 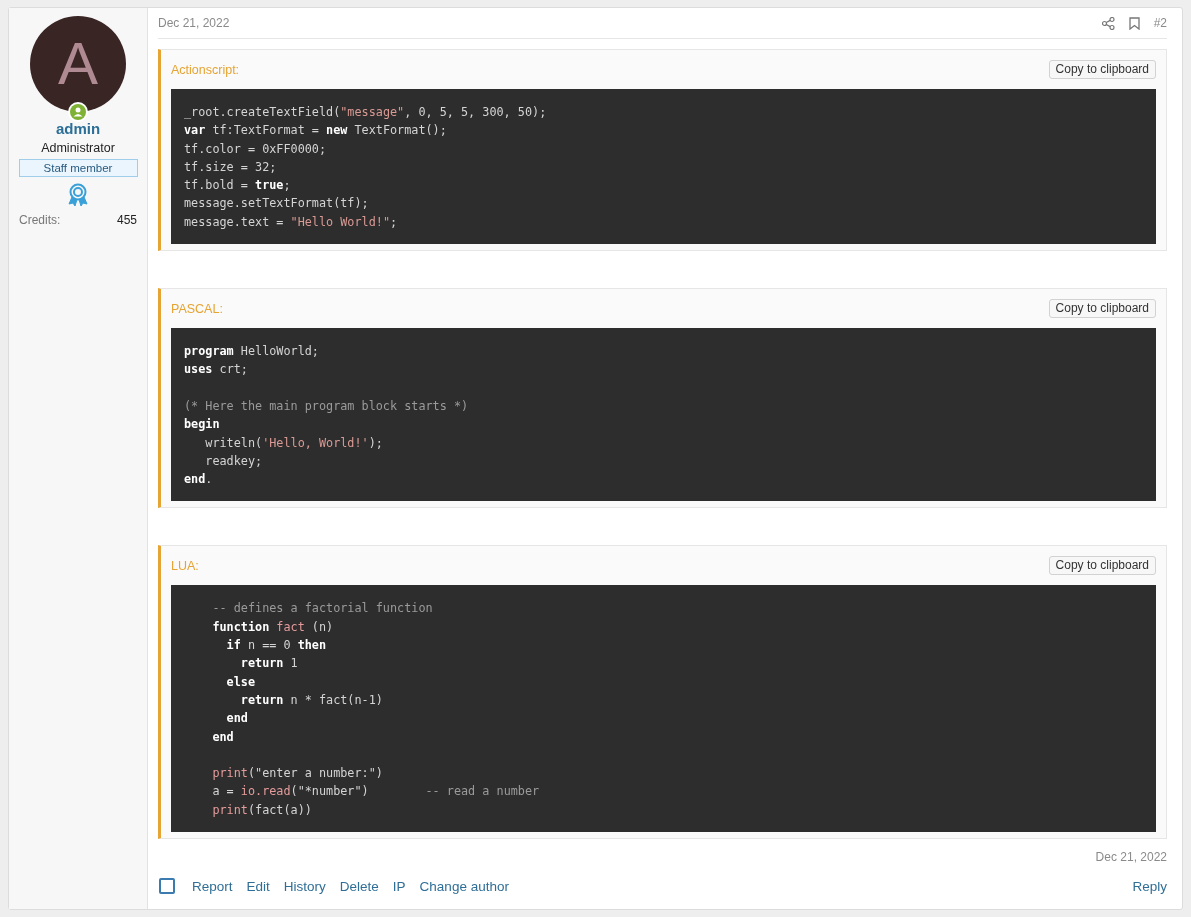 What do you see at coordinates (197, 308) in the screenshot?
I see `code-language-label: PASCAL:` at bounding box center [197, 308].